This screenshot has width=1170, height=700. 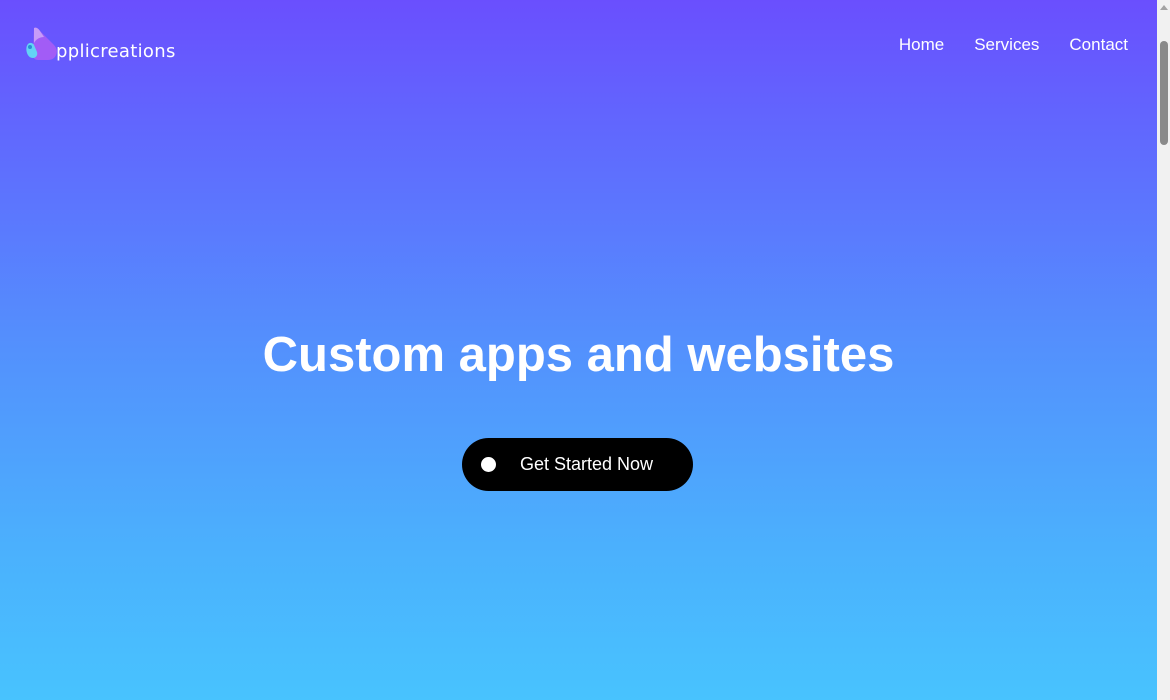 What do you see at coordinates (1164, 93) in the screenshot?
I see `scrollbar-thumb` at bounding box center [1164, 93].